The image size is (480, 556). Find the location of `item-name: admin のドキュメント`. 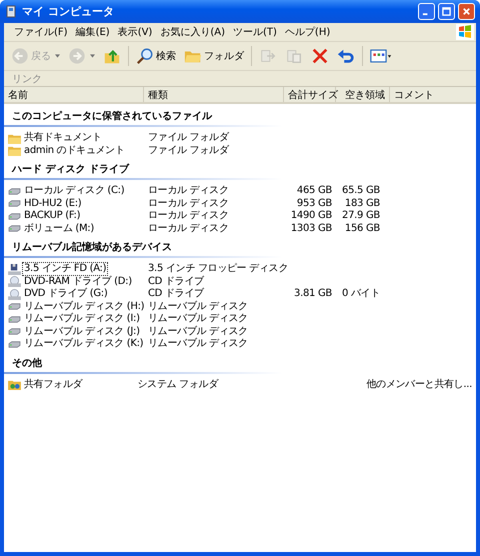

item-name: admin のドキュメント is located at coordinates (74, 151).